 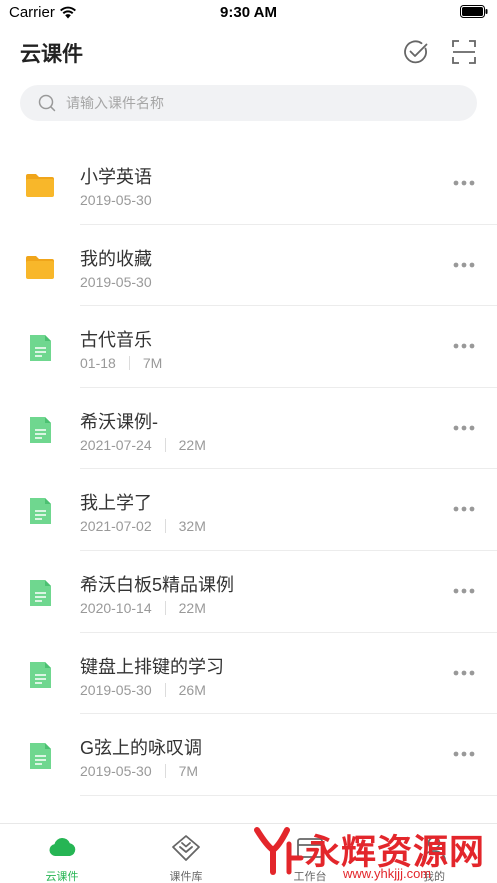 What do you see at coordinates (248, 347) in the screenshot?
I see `list-item: 古代音乐 01-18 7M` at bounding box center [248, 347].